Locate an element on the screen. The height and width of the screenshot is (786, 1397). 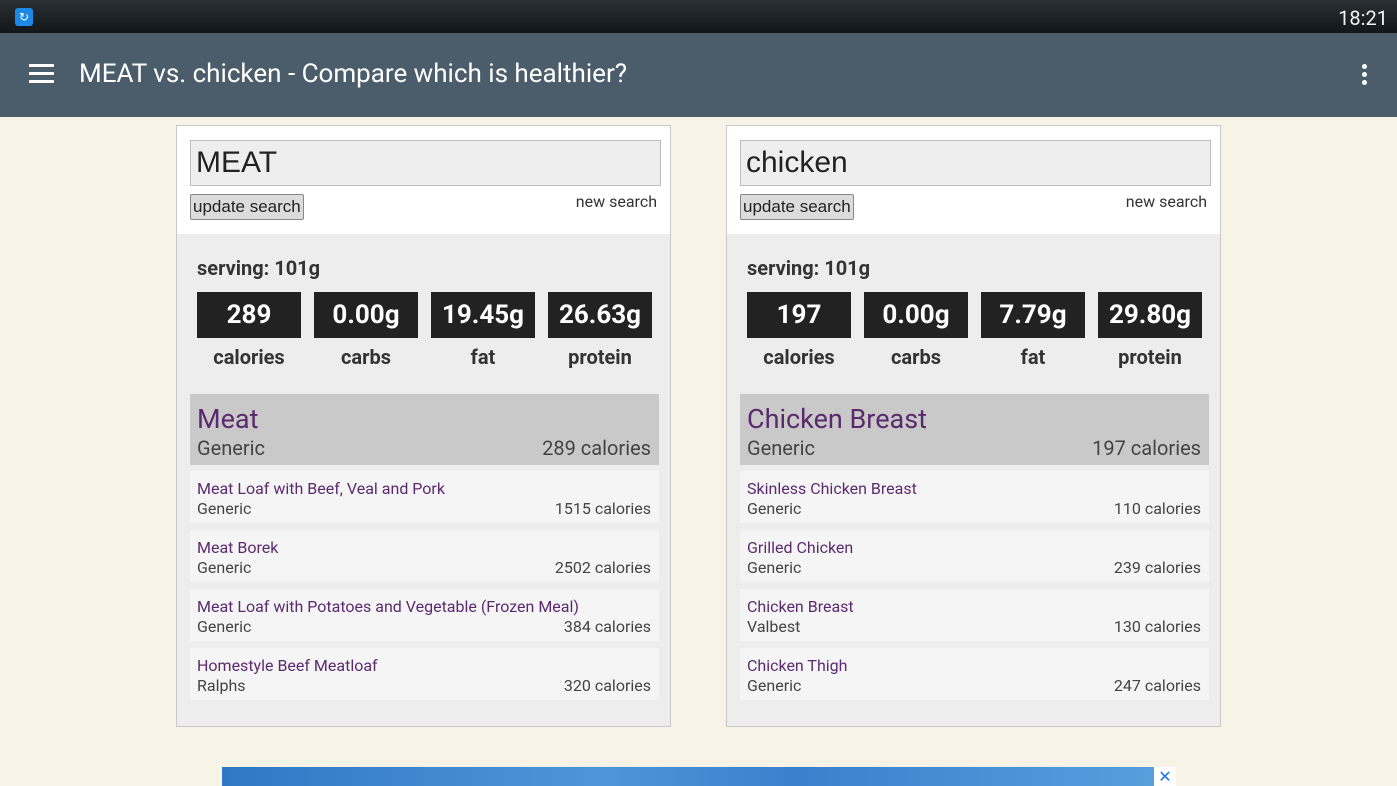
calories-value: 197 is located at coordinates (799, 315).